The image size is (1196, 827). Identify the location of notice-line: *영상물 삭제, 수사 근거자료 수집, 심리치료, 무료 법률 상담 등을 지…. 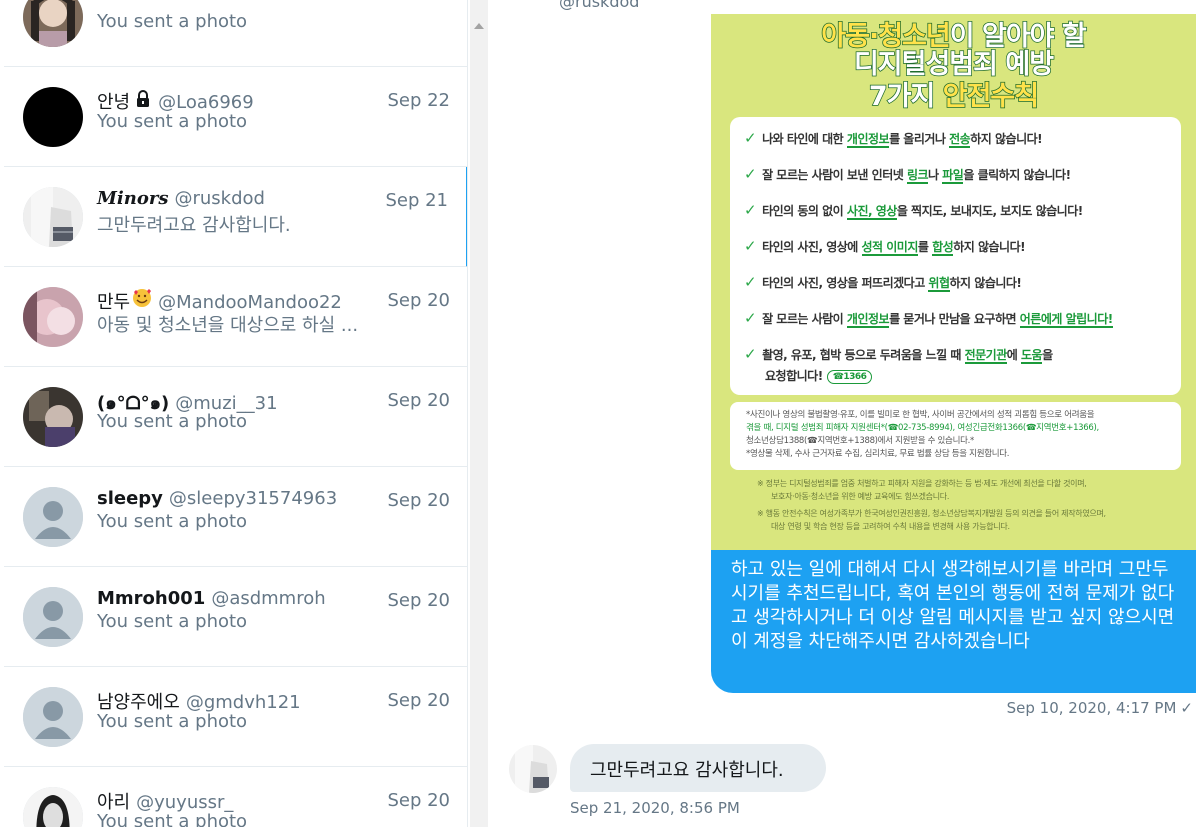
(878, 454).